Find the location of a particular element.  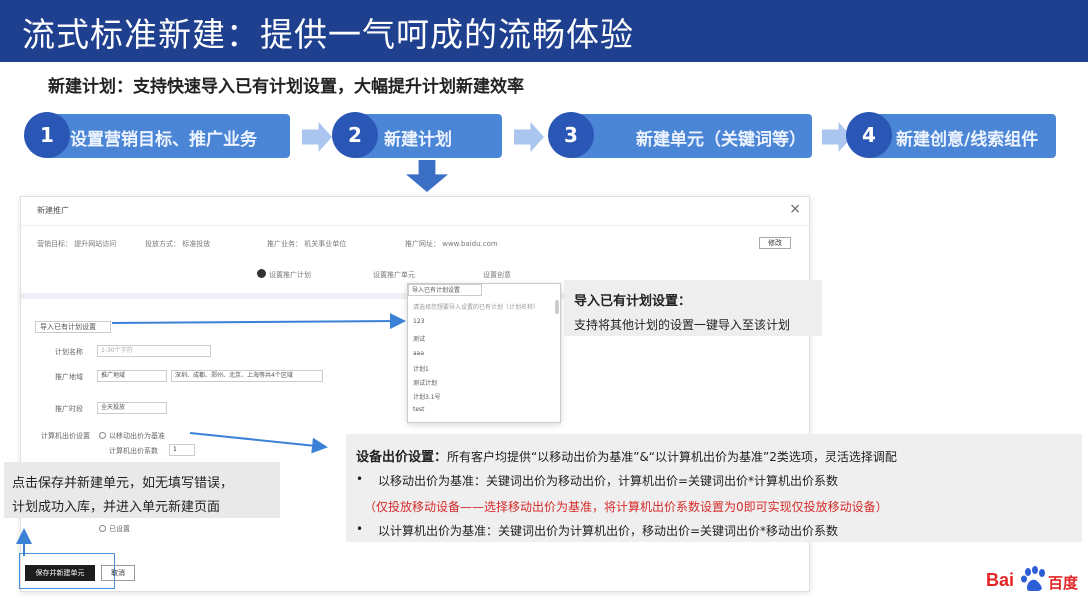

bid-option-label: 以移动出价为基准 is located at coordinates (137, 436).